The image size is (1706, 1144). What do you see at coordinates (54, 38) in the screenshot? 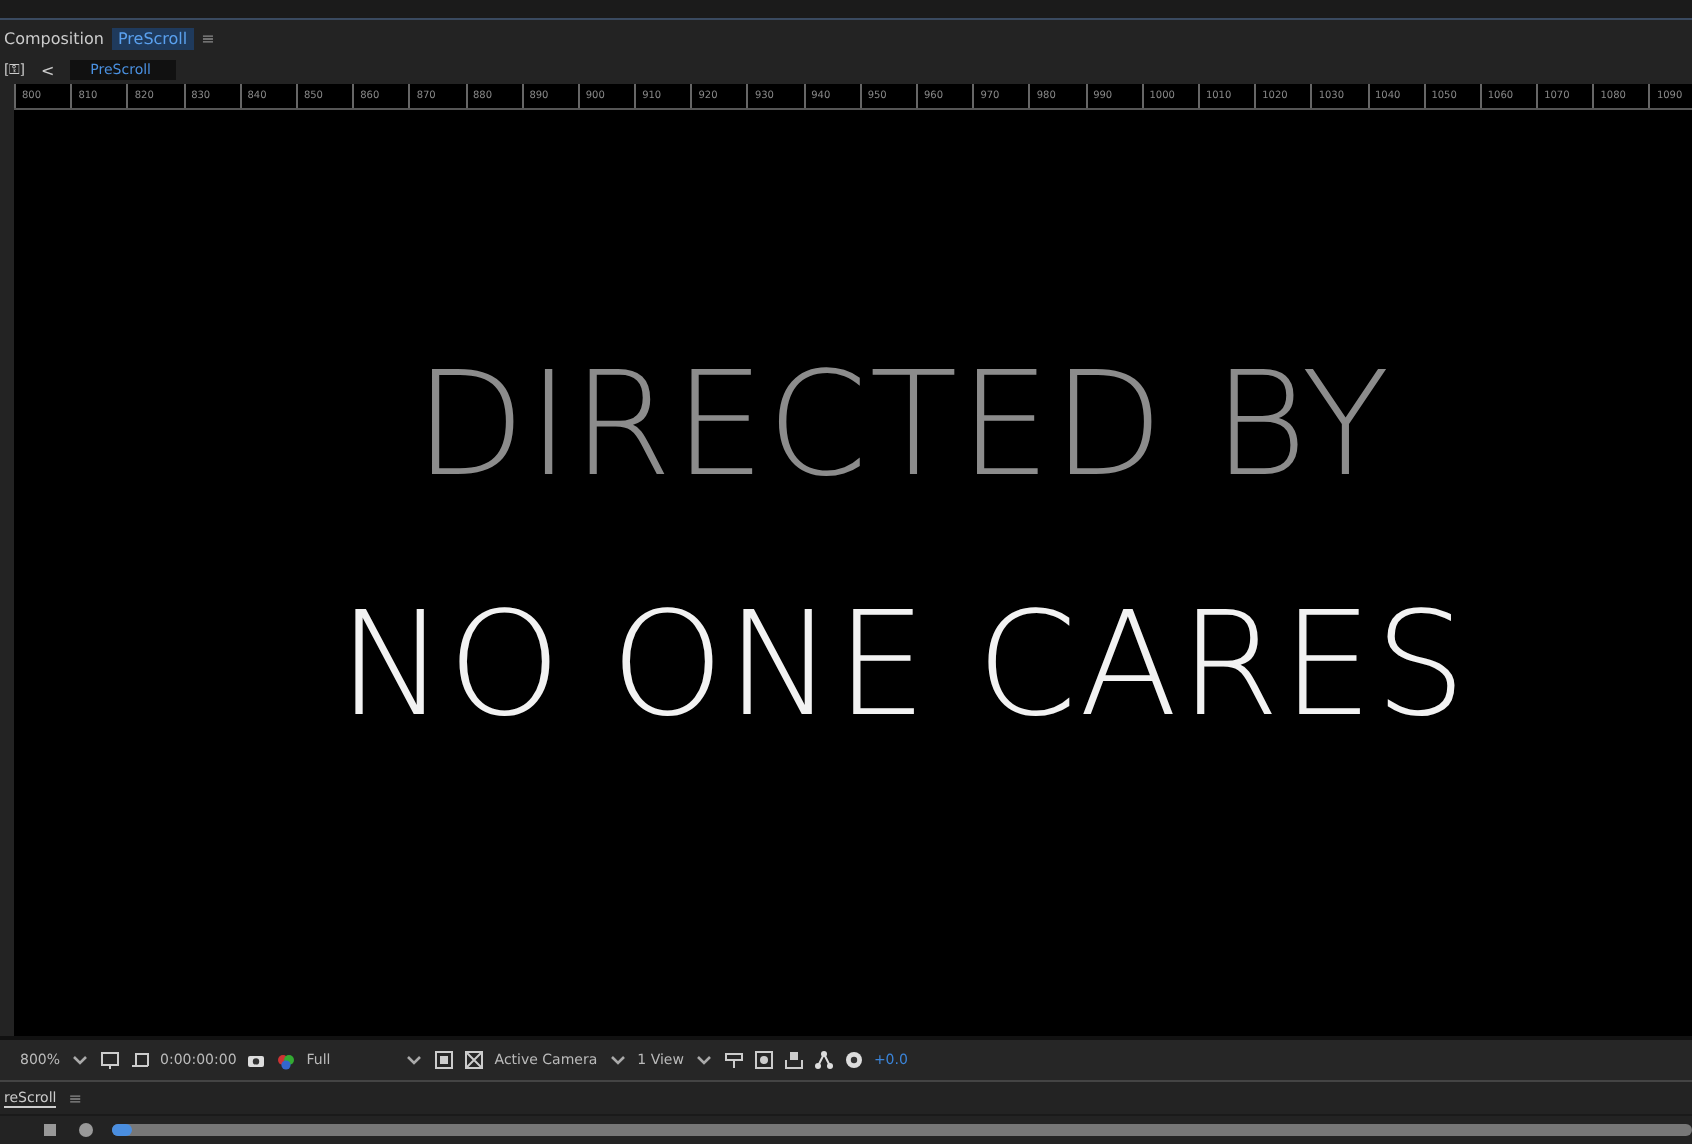
I see `panel-title: Composition` at bounding box center [54, 38].